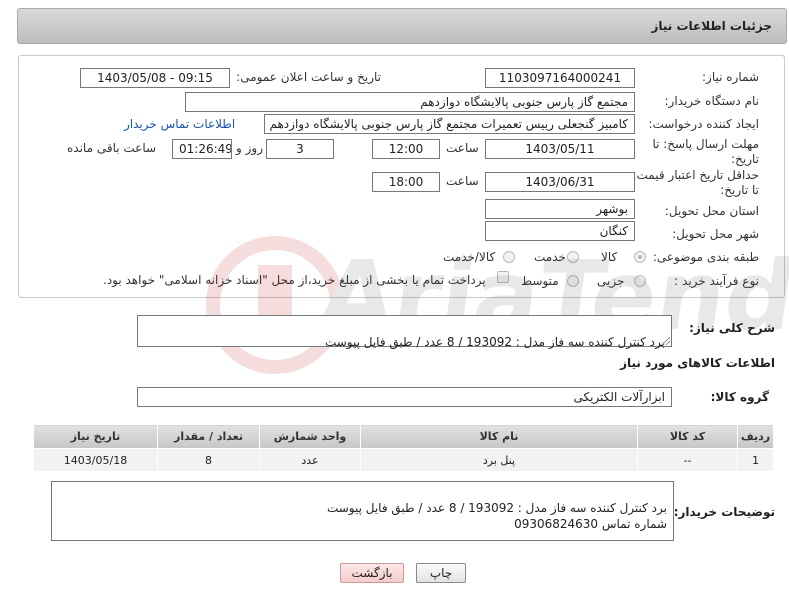  I want to click on price-validity-time-label: ساعت, so click(462, 181).